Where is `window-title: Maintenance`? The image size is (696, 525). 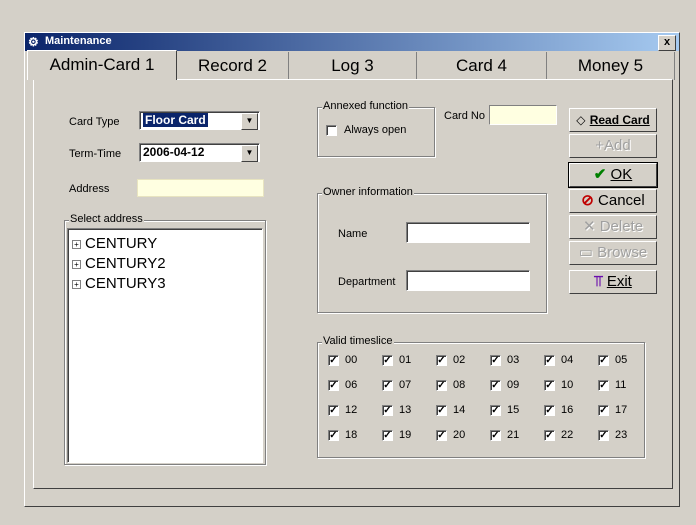
window-title: Maintenance is located at coordinates (78, 41).